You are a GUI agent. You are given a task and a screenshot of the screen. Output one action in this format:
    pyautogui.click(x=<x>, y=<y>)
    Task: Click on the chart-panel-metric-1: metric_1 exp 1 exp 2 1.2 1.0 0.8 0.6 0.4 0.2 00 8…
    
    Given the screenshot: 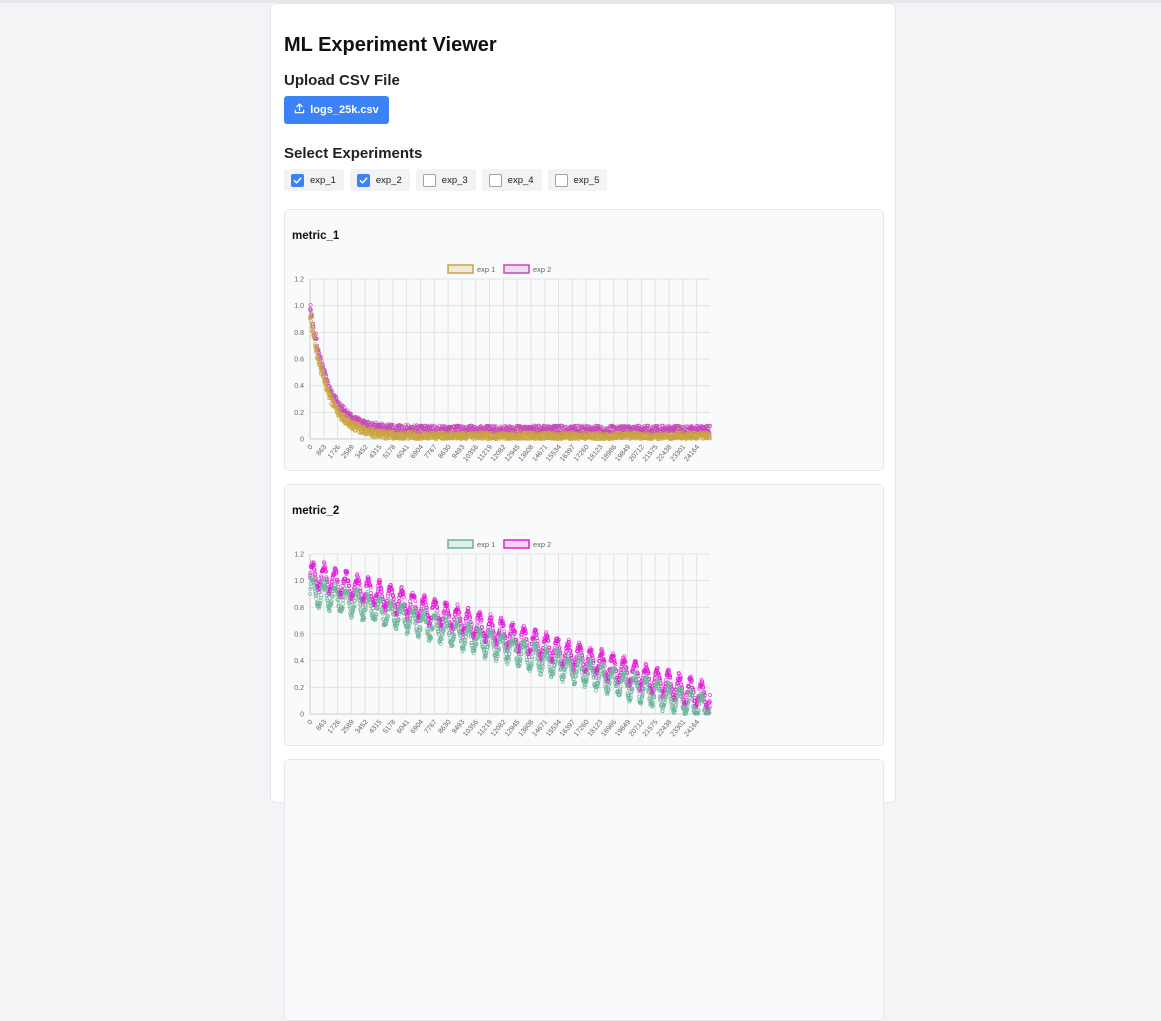 What is the action you would take?
    pyautogui.click(x=584, y=340)
    